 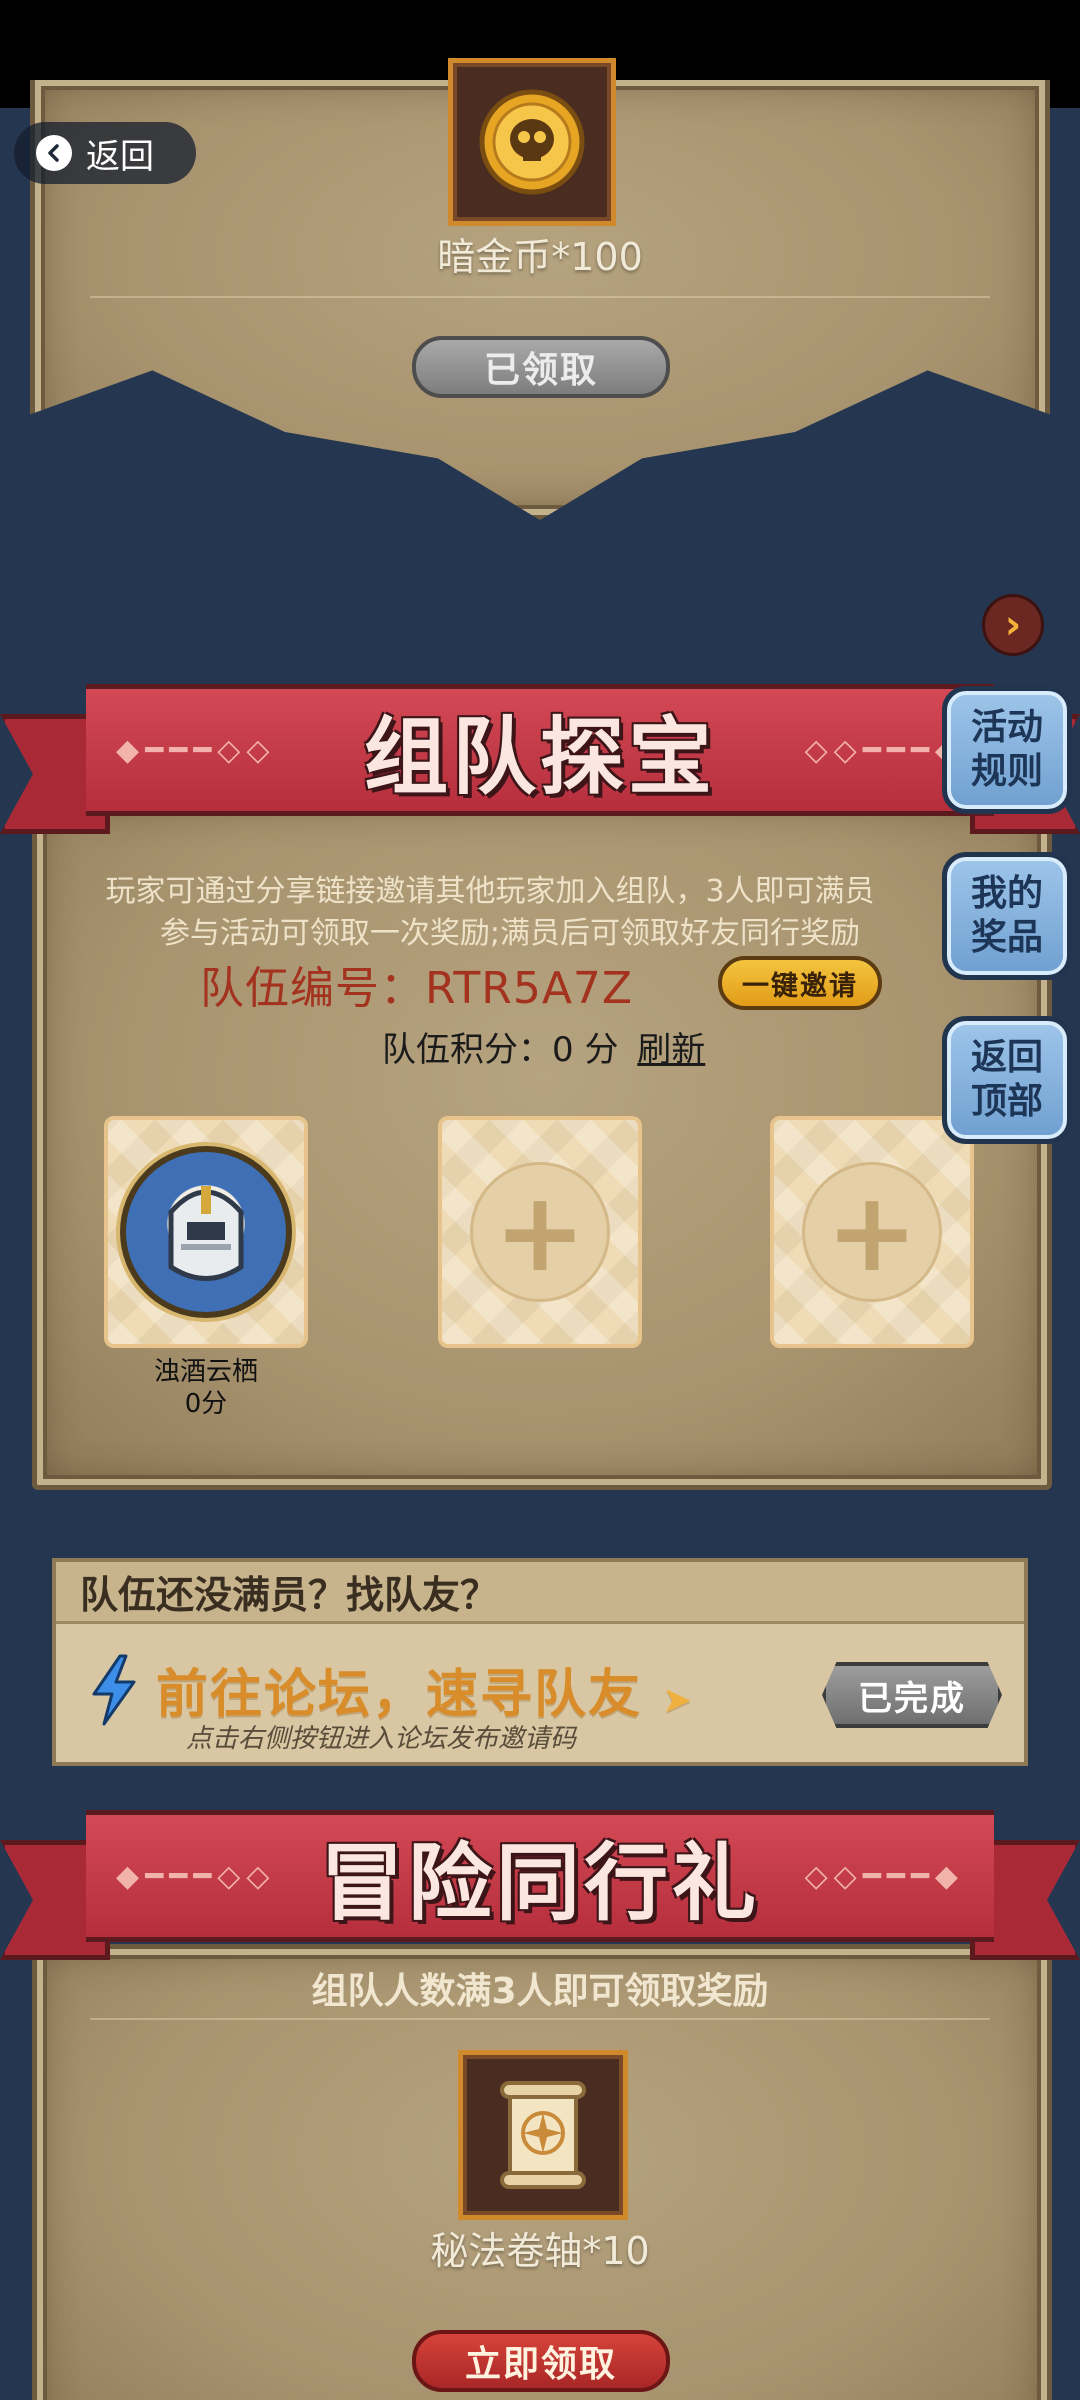 I want to click on scroll-reward-label: 秘法卷轴*10, so click(x=540, y=2251).